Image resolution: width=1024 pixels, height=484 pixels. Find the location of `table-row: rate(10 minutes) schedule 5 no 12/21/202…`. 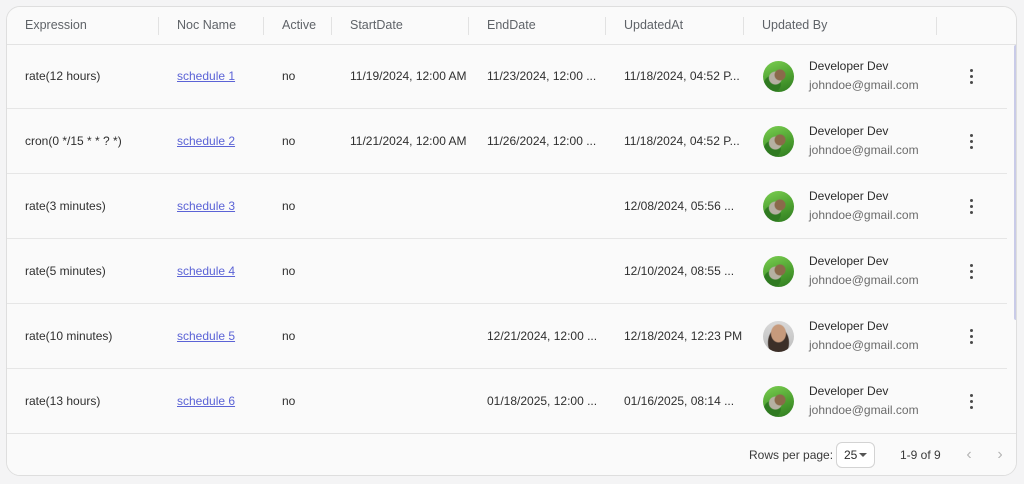

table-row: rate(10 minutes) schedule 5 no 12/21/202… is located at coordinates (507, 336).